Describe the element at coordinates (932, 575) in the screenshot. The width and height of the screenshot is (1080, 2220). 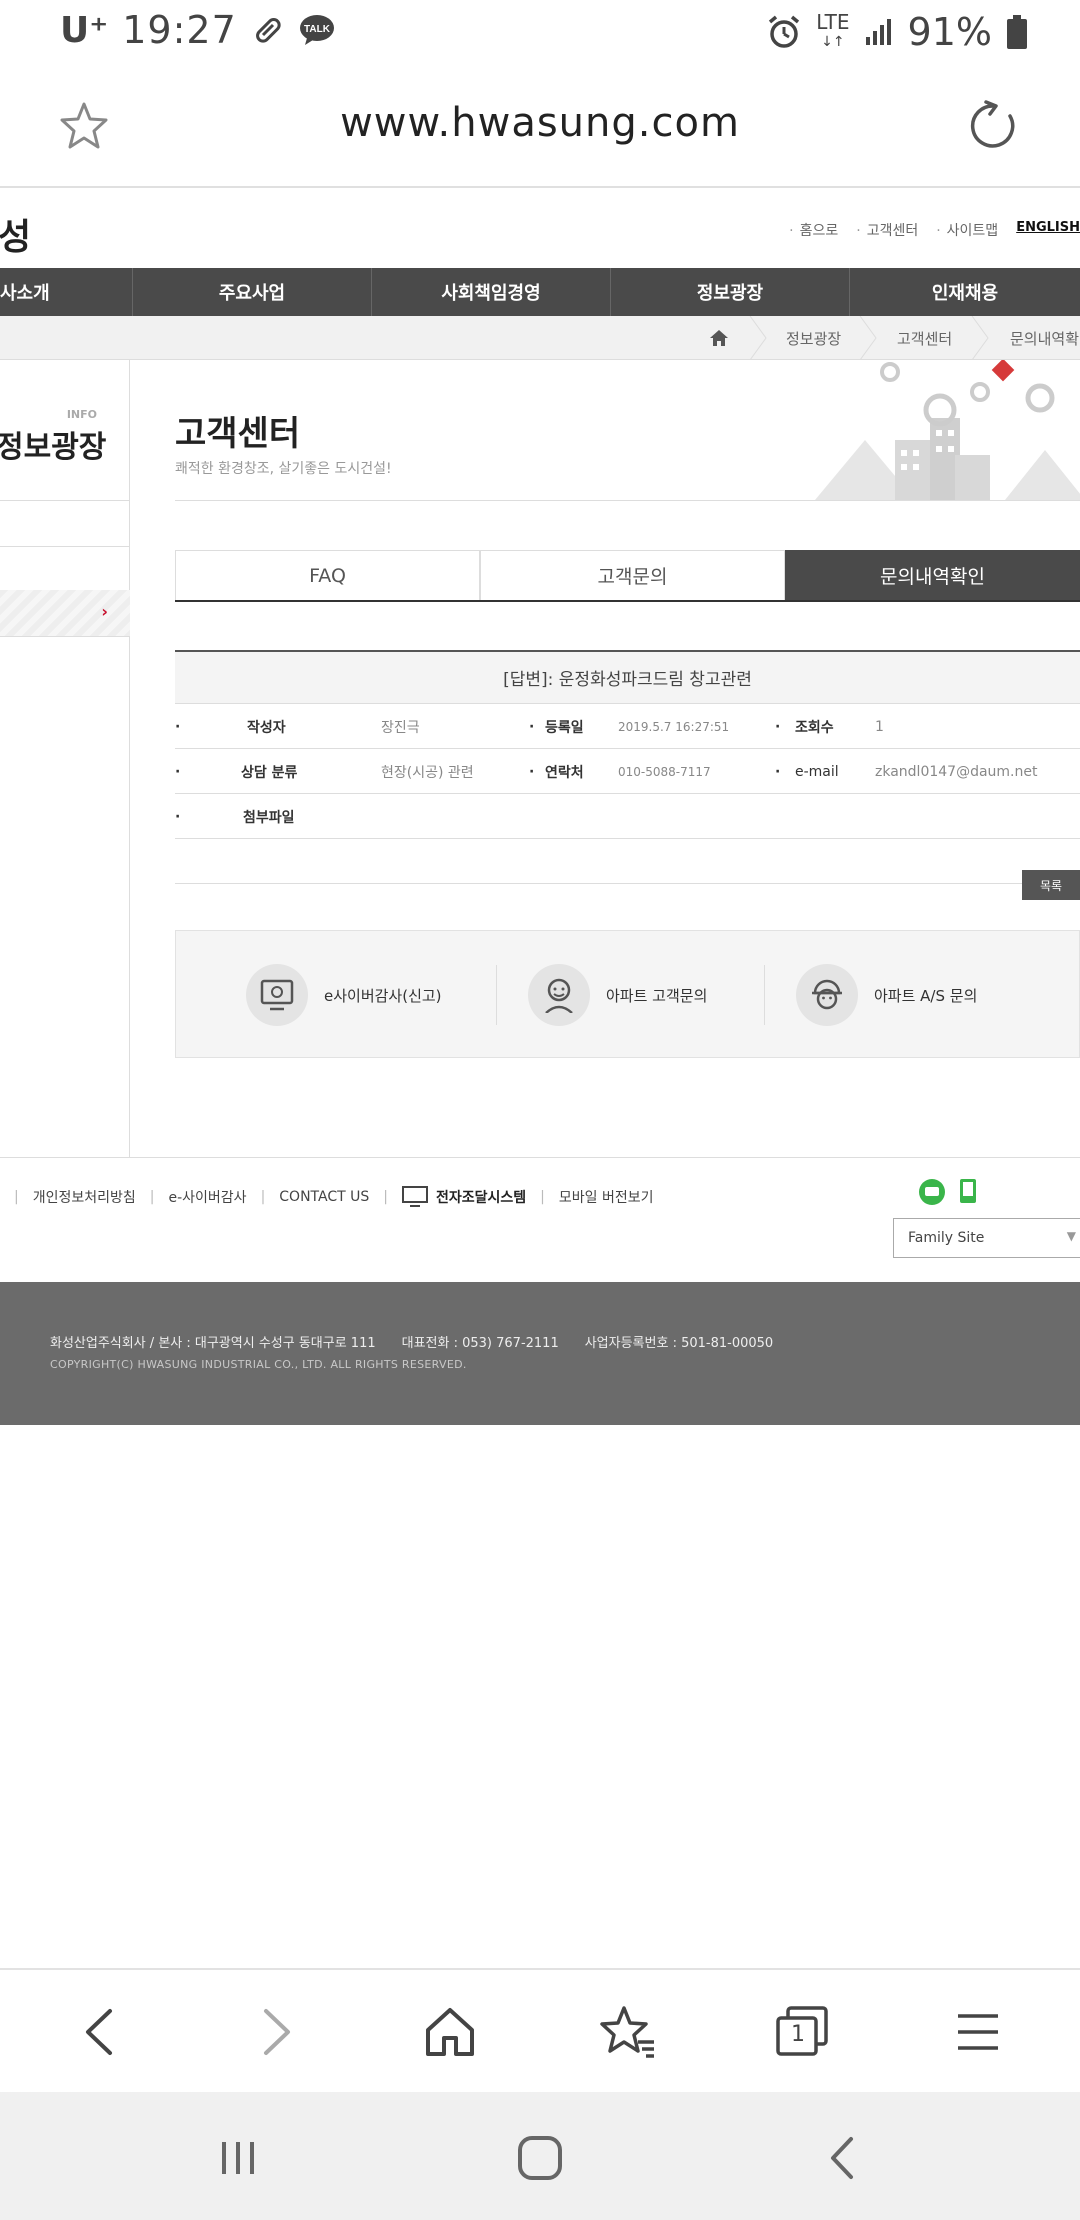
I see `tab-inquiry-history: 문의내역확인` at that location.